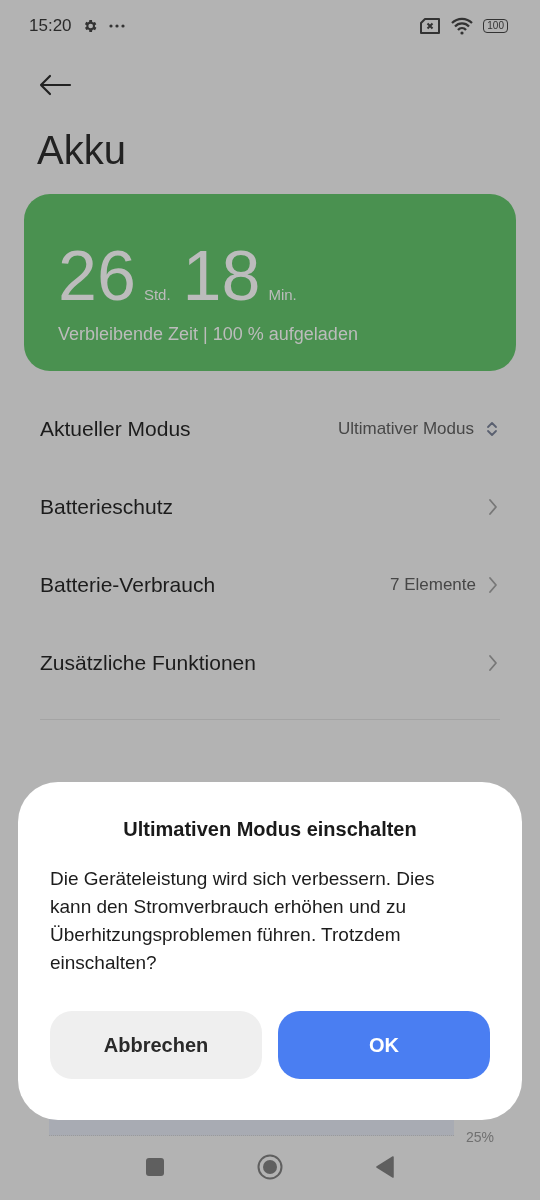  Describe the element at coordinates (155, 1167) in the screenshot. I see `recents-square-icon` at that location.